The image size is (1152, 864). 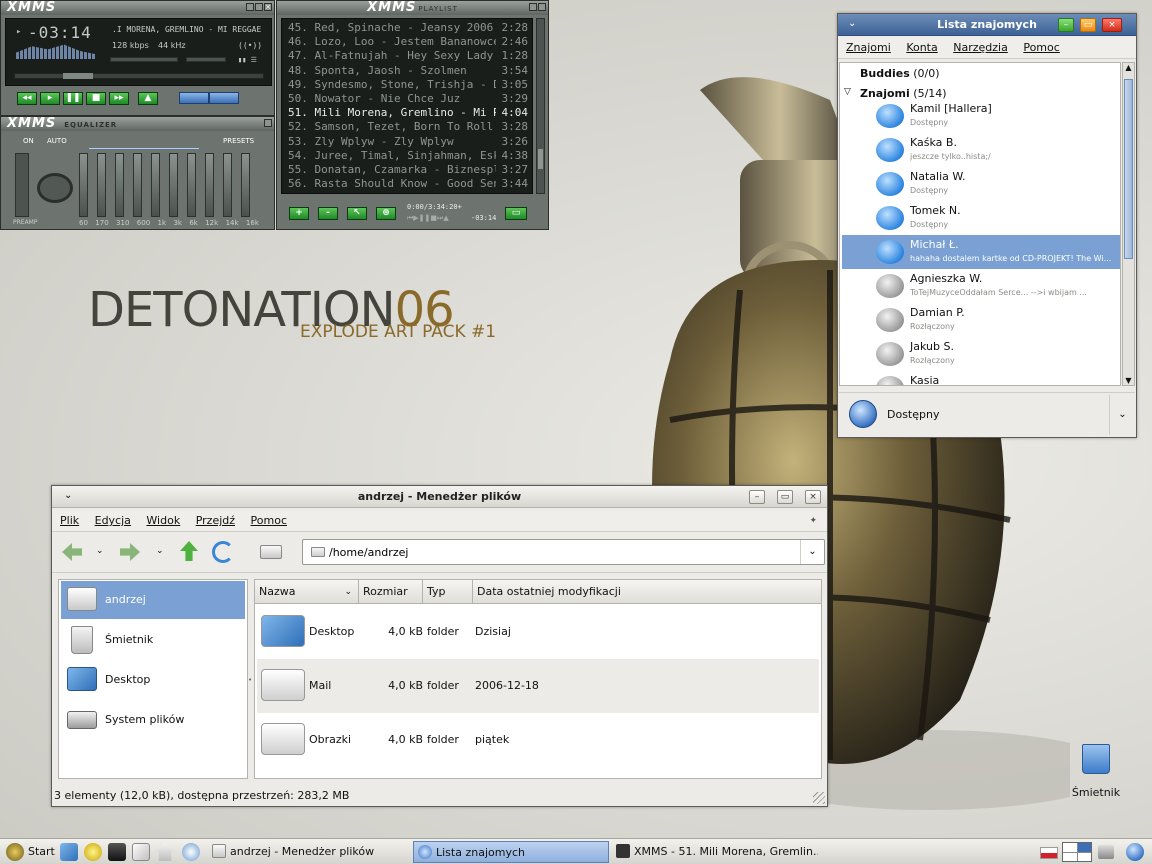 I want to click on xmms-seek-handle, so click(x=78, y=76).